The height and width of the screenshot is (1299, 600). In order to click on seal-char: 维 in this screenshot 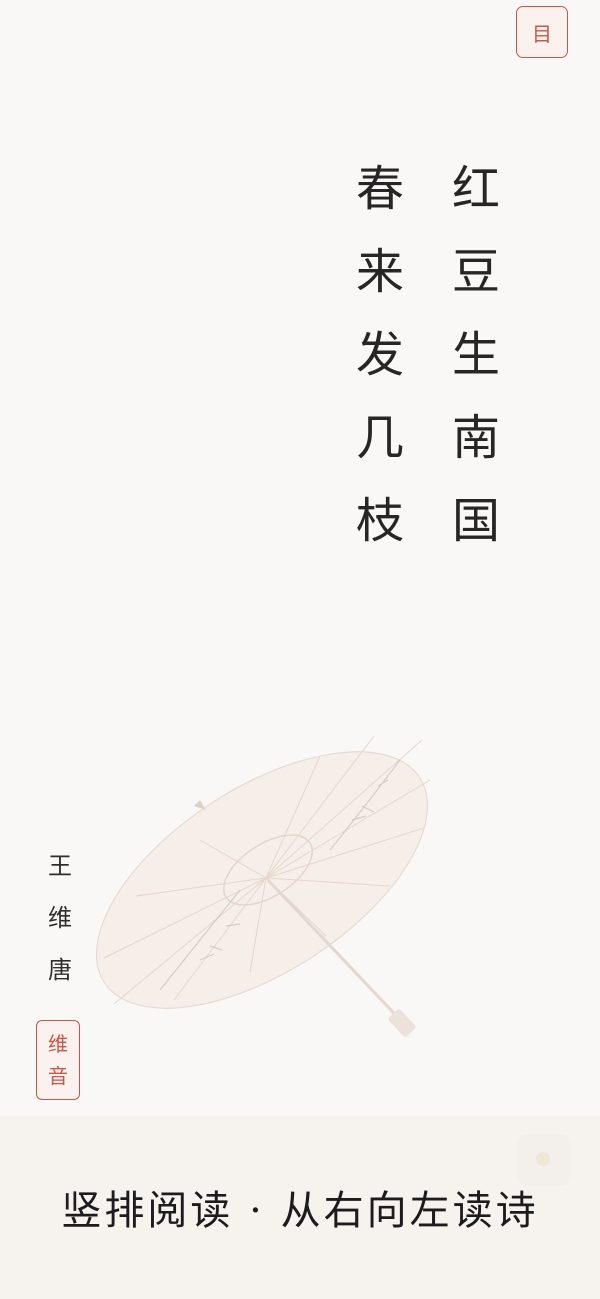, I will do `click(58, 1044)`.